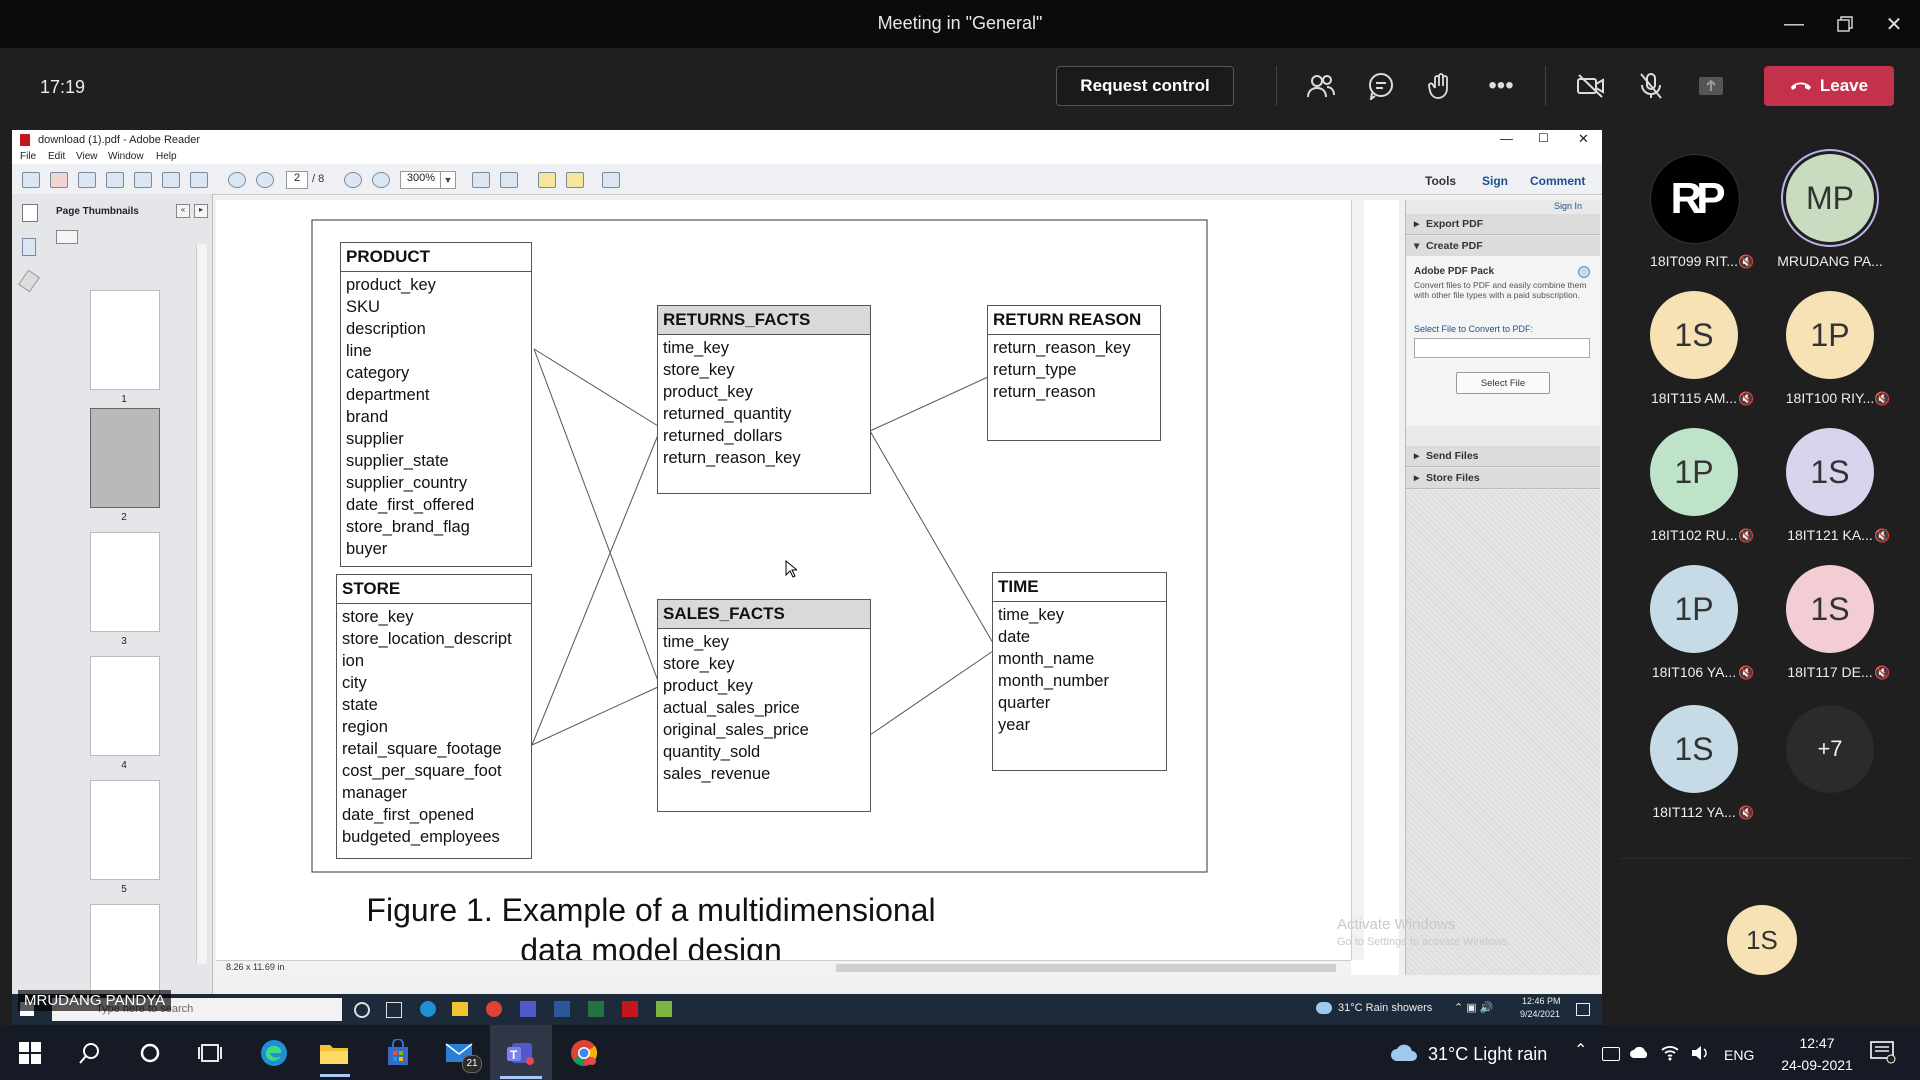  What do you see at coordinates (547, 180) in the screenshot?
I see `comment-note-icon` at bounding box center [547, 180].